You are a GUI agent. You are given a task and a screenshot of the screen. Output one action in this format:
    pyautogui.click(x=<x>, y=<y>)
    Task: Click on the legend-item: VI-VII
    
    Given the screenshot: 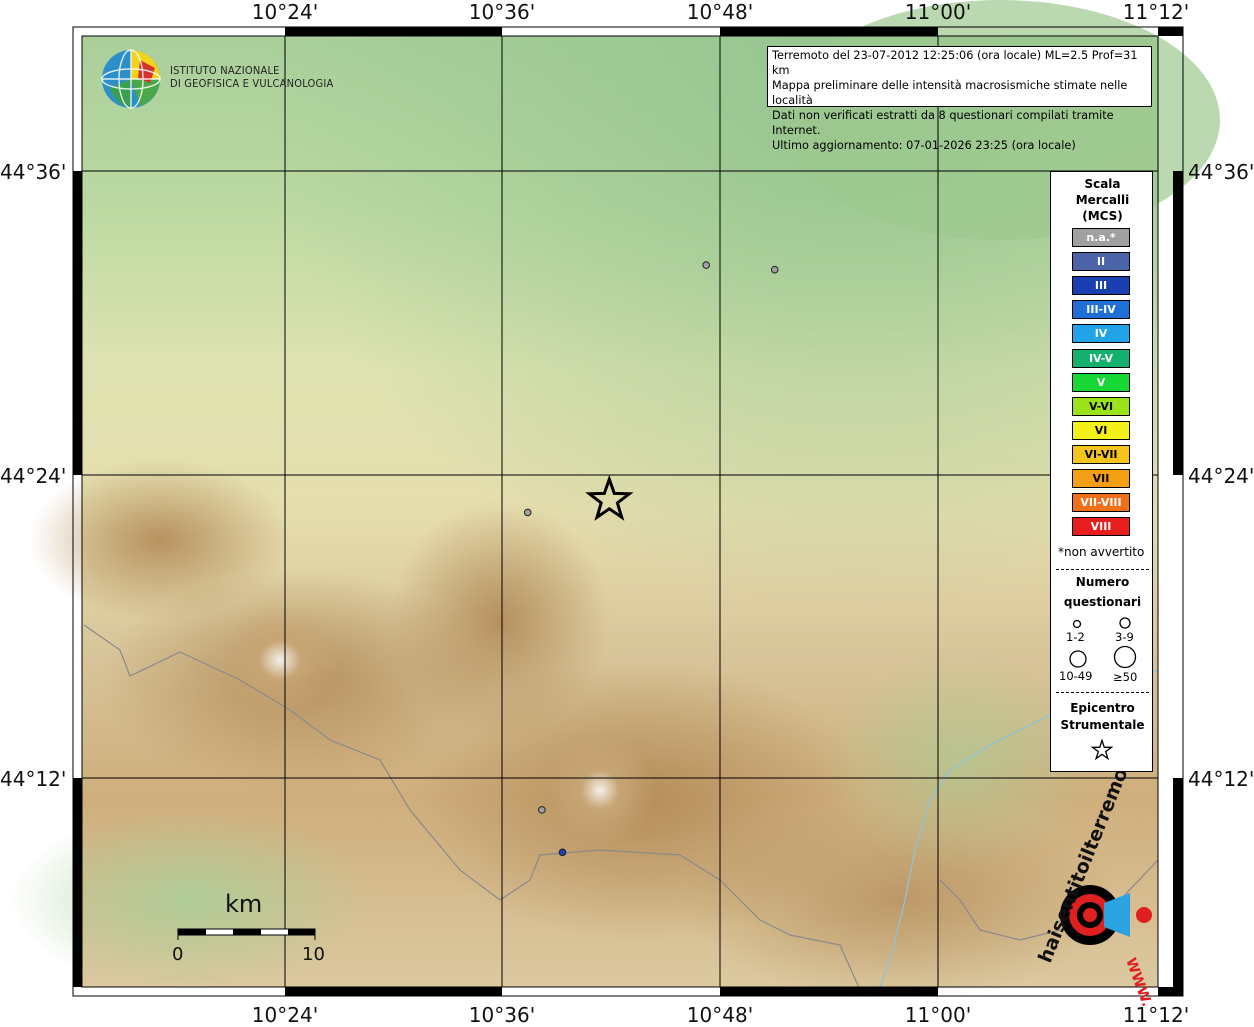 What is the action you would take?
    pyautogui.click(x=1101, y=454)
    